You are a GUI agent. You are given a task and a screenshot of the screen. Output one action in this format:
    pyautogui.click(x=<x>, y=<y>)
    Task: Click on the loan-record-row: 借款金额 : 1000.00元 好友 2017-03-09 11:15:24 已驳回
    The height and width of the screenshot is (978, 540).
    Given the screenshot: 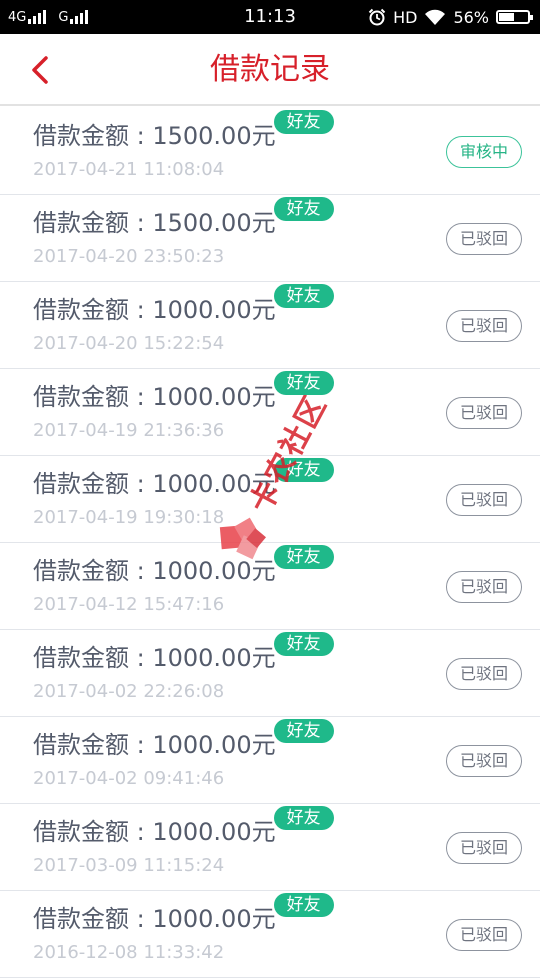 What is the action you would take?
    pyautogui.click(x=270, y=847)
    